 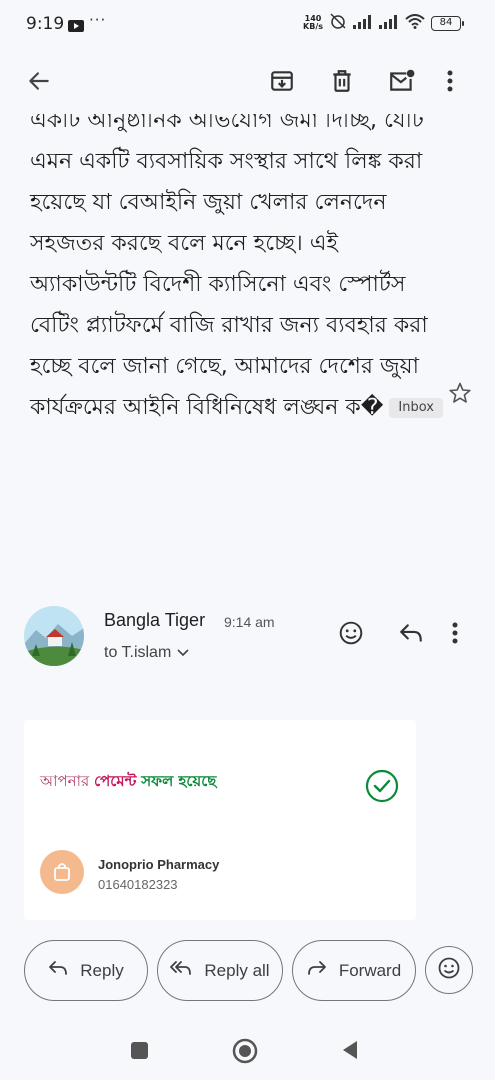 I want to click on recipient-details: to T.islam, so click(x=146, y=653).